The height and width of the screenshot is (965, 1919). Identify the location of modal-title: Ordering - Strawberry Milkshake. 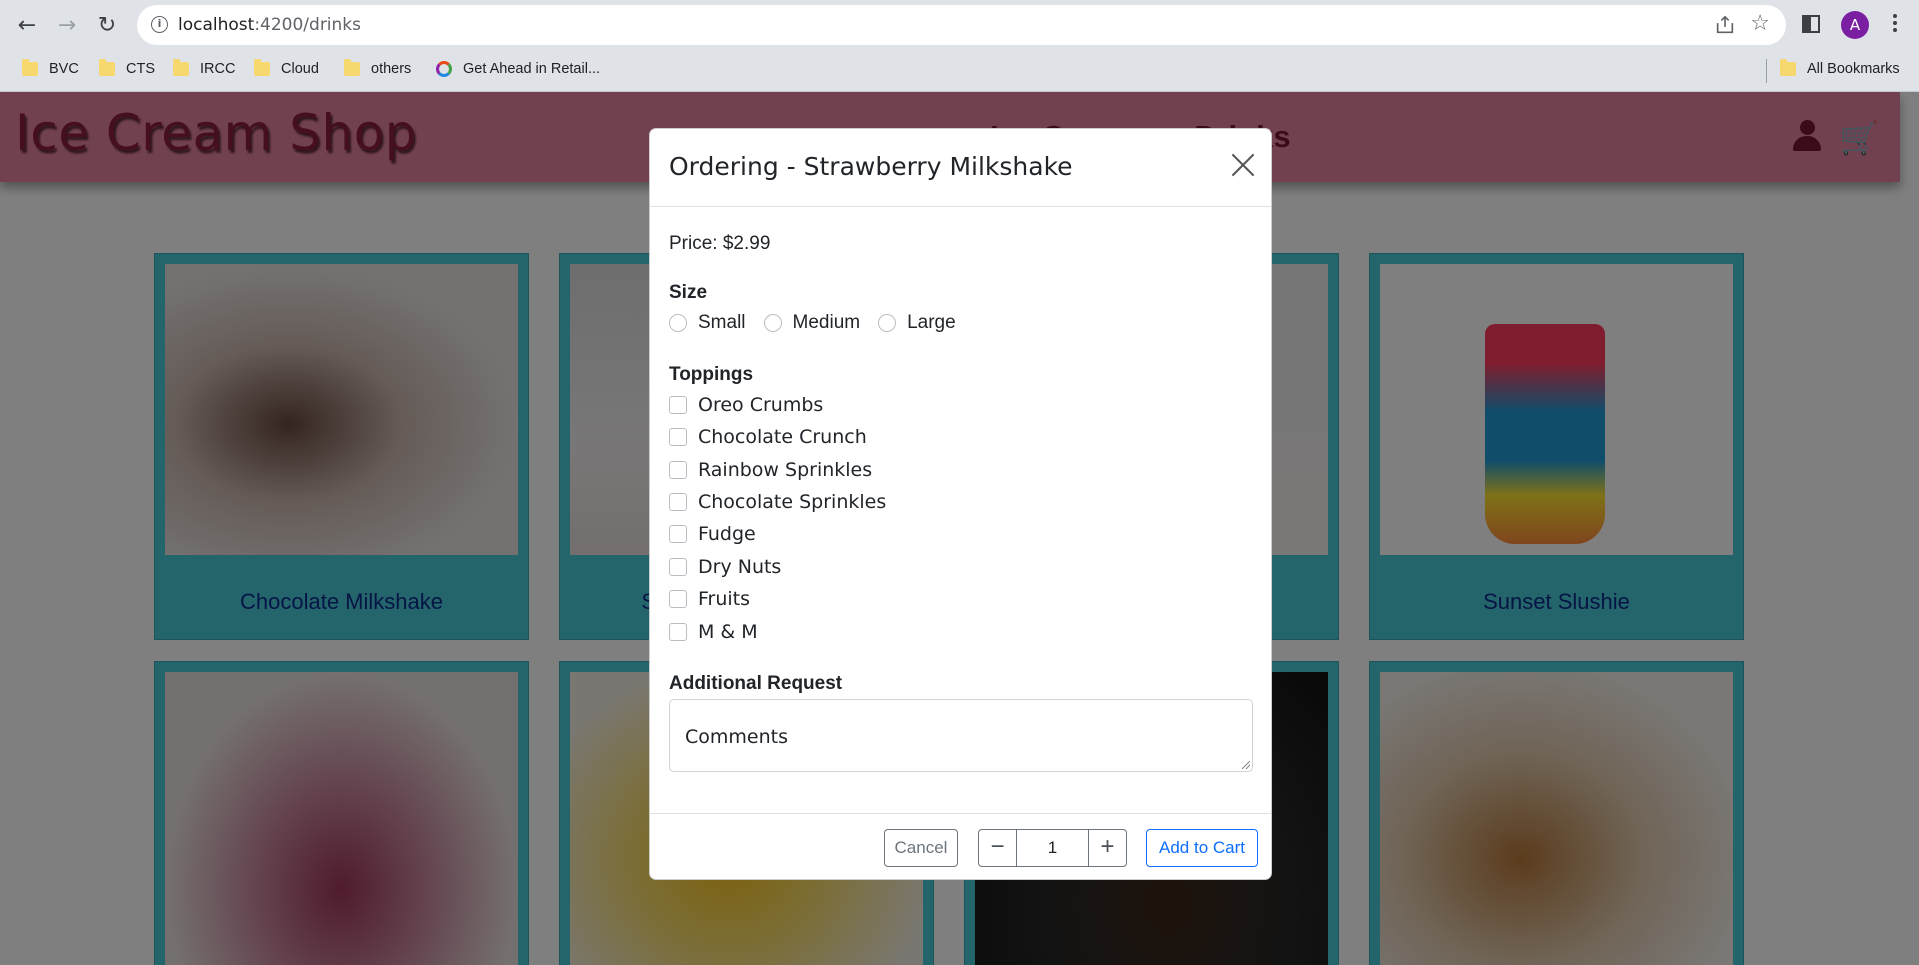
(871, 166).